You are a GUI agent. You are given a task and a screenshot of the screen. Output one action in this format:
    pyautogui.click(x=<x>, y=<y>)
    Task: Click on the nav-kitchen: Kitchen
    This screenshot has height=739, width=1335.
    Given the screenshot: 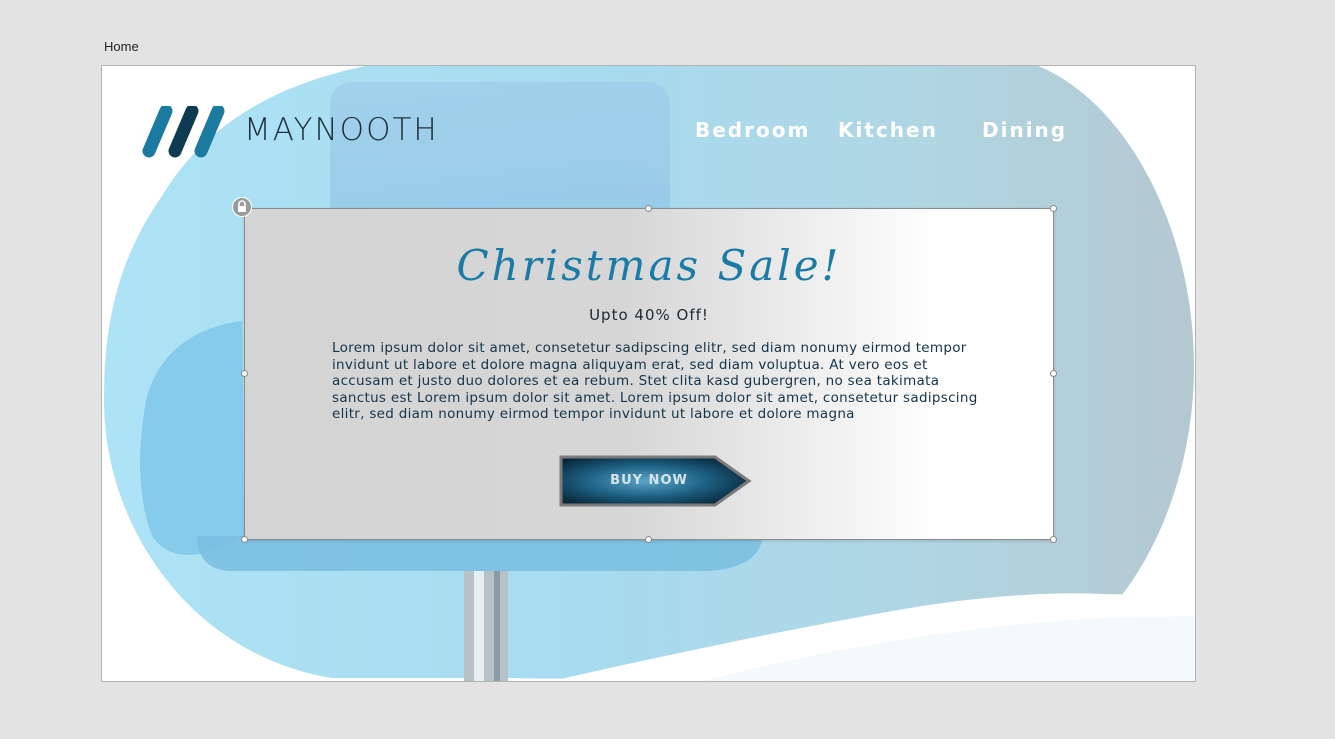 What is the action you would take?
    pyautogui.click(x=888, y=130)
    